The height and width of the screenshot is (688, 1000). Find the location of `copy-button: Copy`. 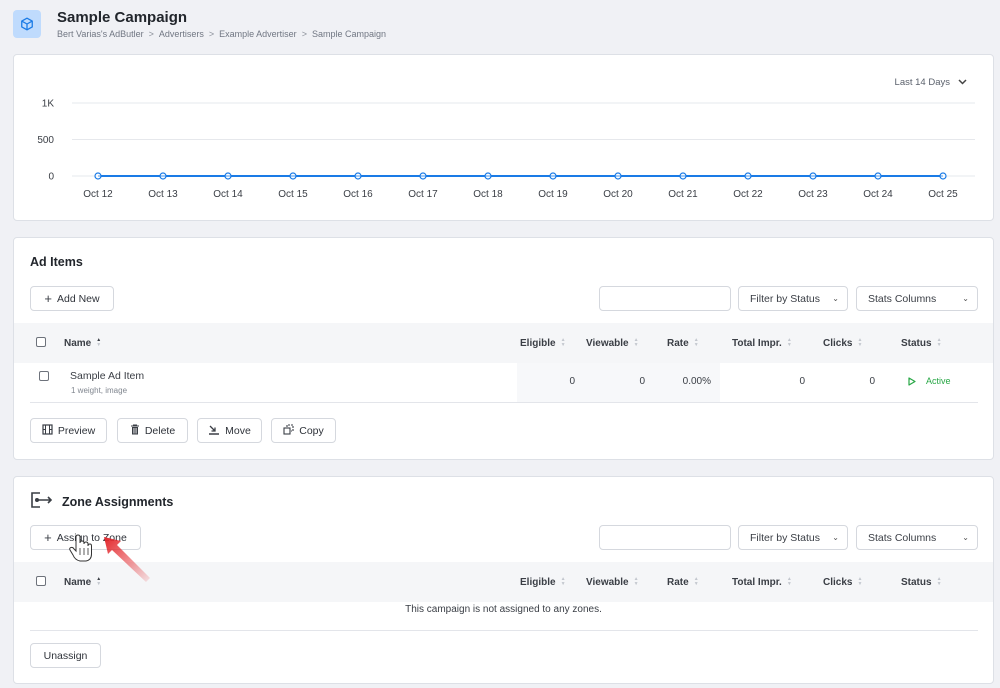

copy-button: Copy is located at coordinates (303, 430).